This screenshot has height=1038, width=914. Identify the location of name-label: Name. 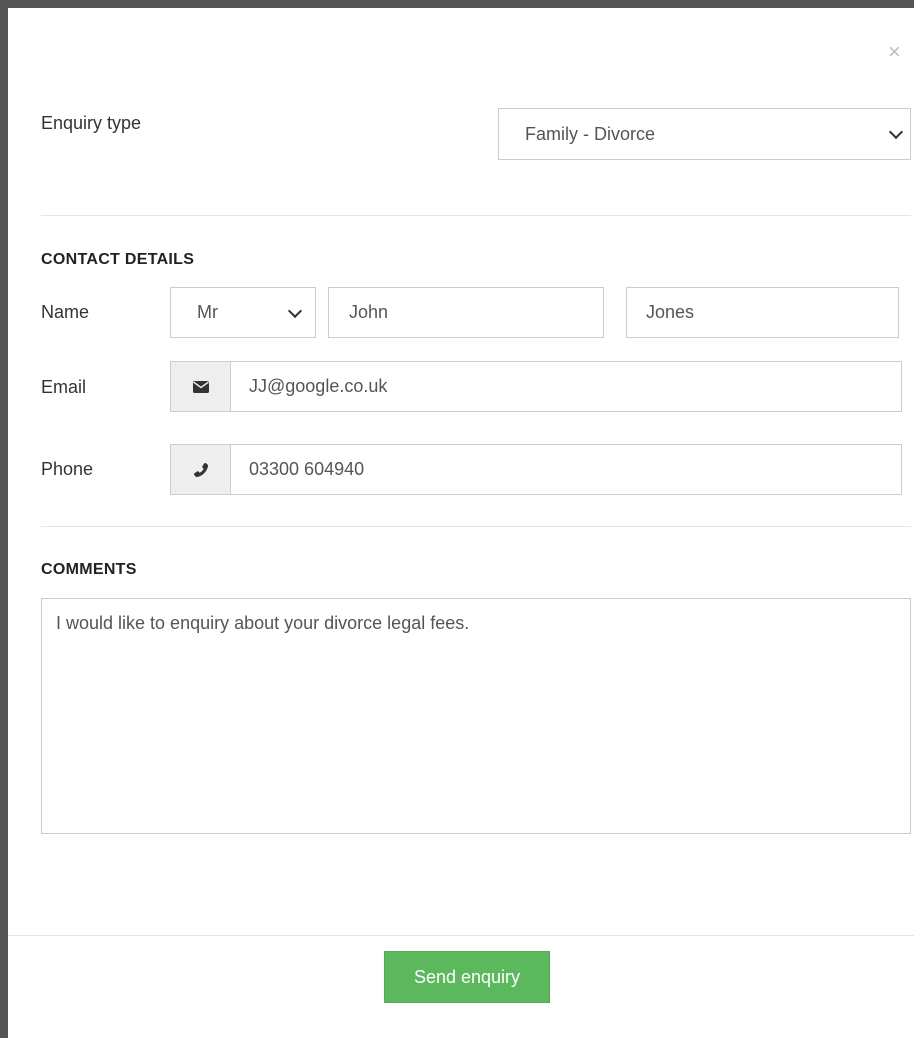
(65, 312).